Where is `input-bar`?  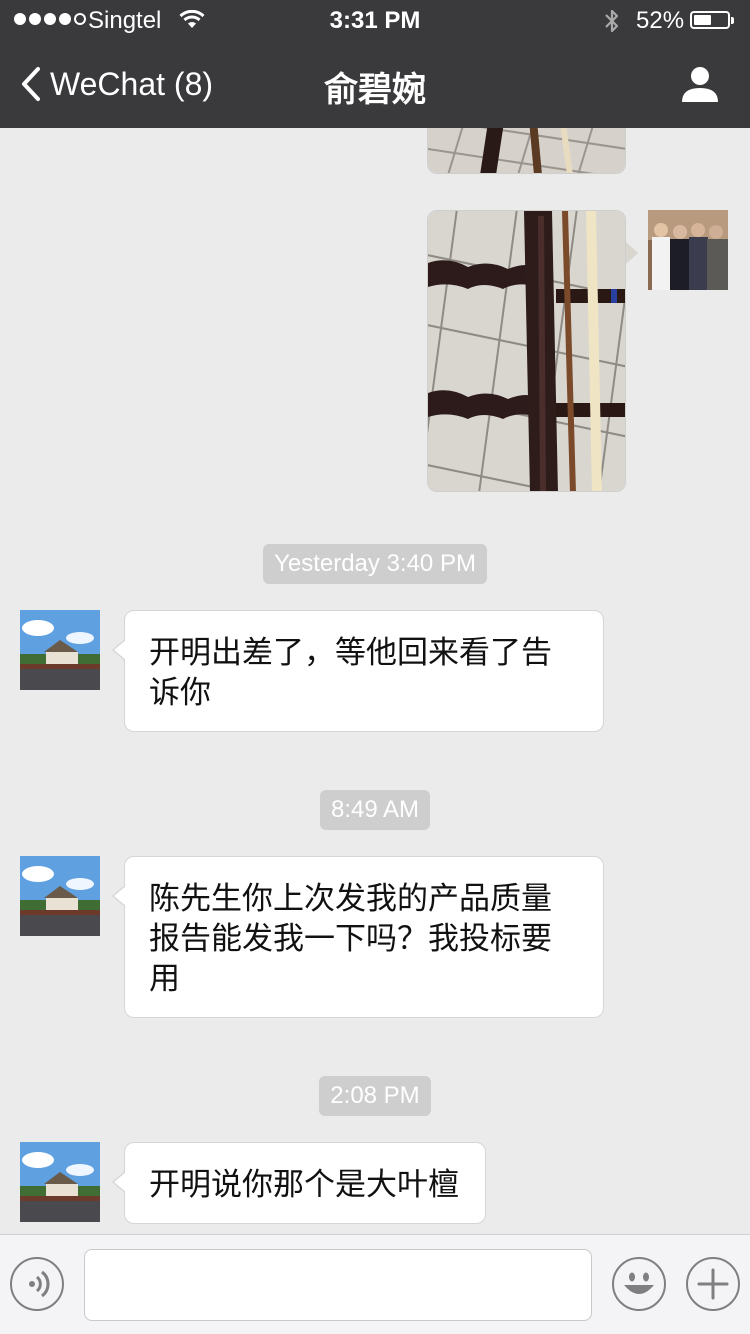 input-bar is located at coordinates (375, 1284).